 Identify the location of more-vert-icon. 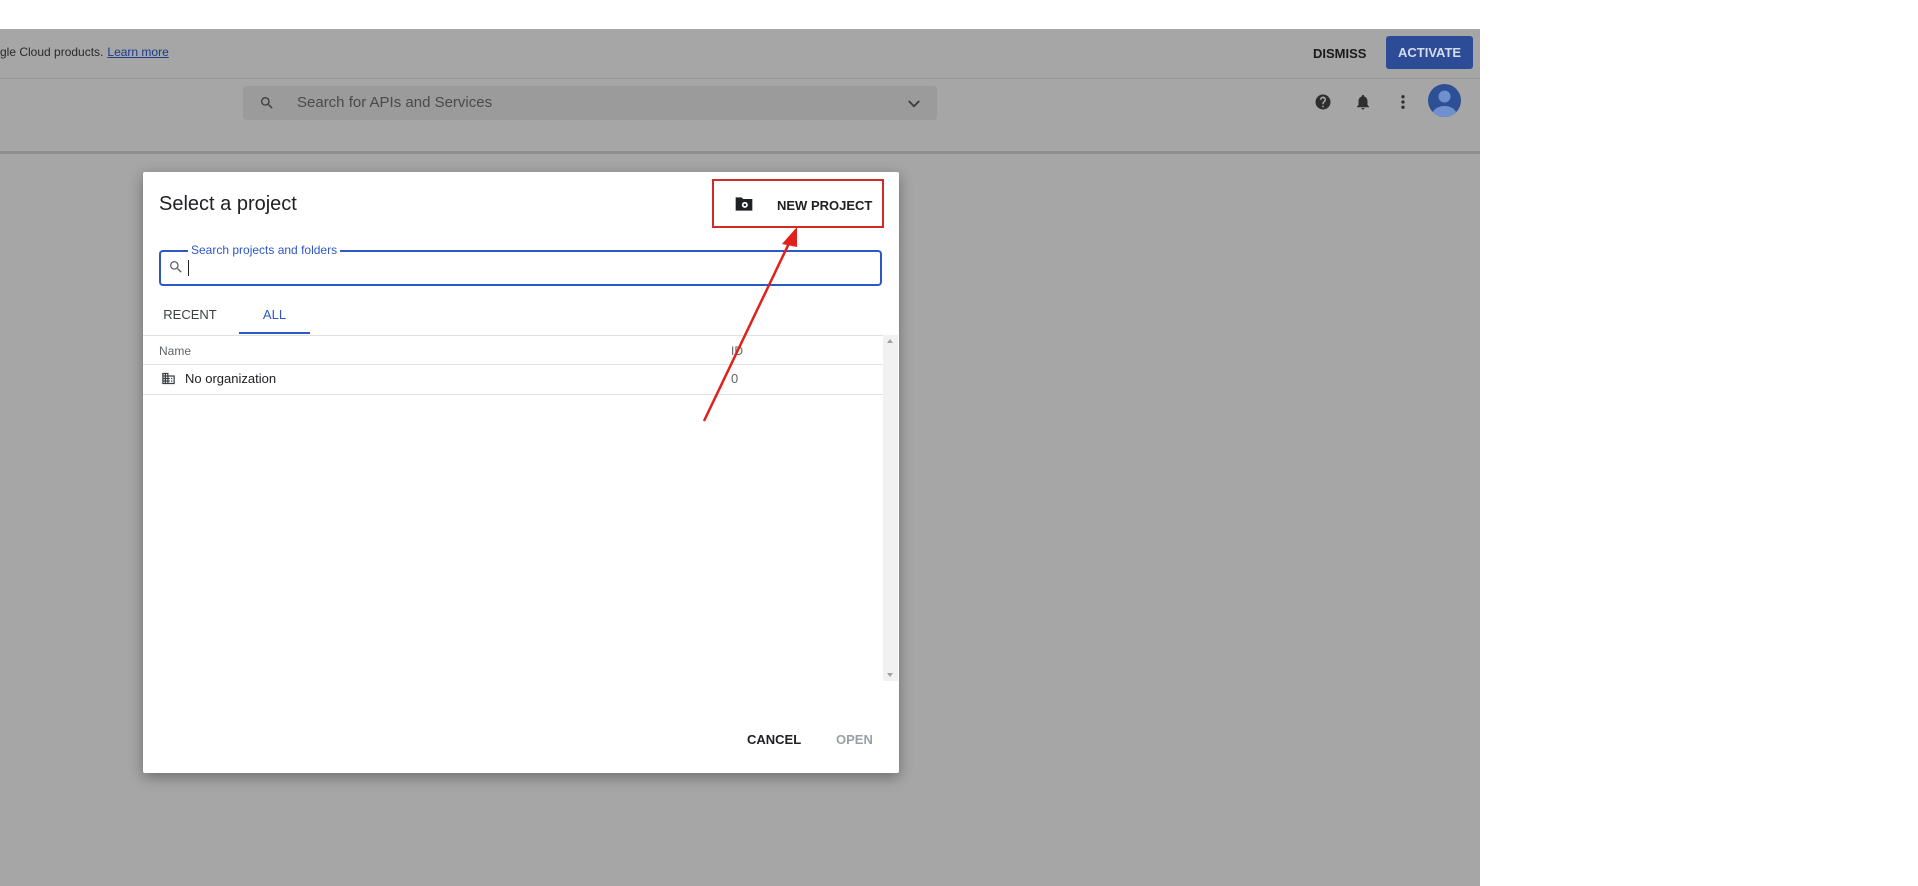
(1403, 102).